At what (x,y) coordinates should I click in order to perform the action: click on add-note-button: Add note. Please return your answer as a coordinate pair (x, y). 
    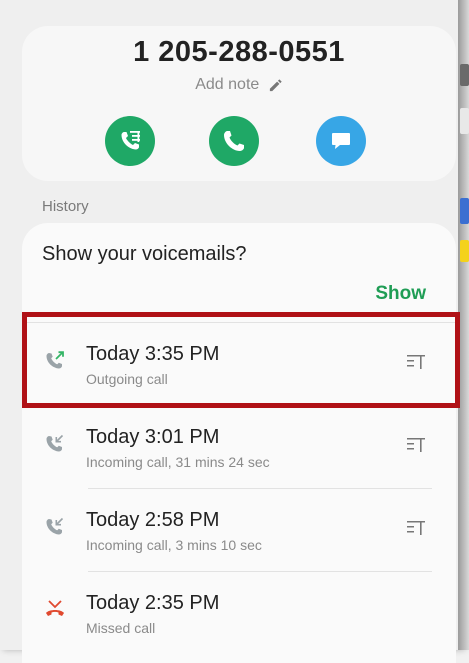
    Looking at the image, I should click on (239, 85).